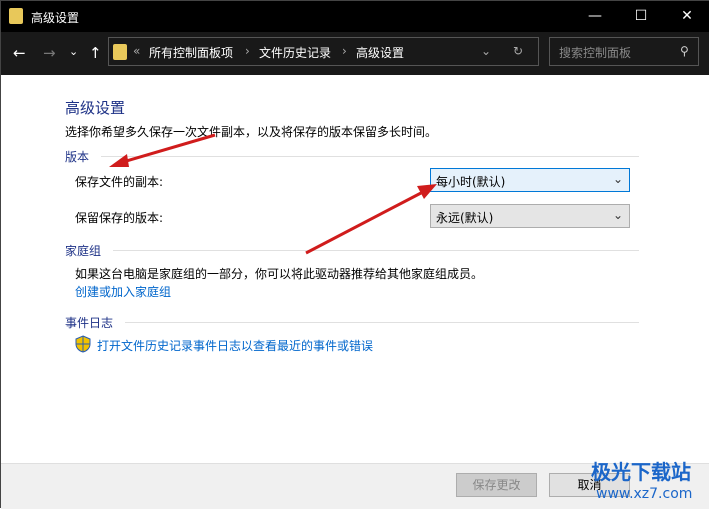 This screenshot has height=509, width=709. Describe the element at coordinates (496, 485) in the screenshot. I see `save-button: 保存更改` at that location.